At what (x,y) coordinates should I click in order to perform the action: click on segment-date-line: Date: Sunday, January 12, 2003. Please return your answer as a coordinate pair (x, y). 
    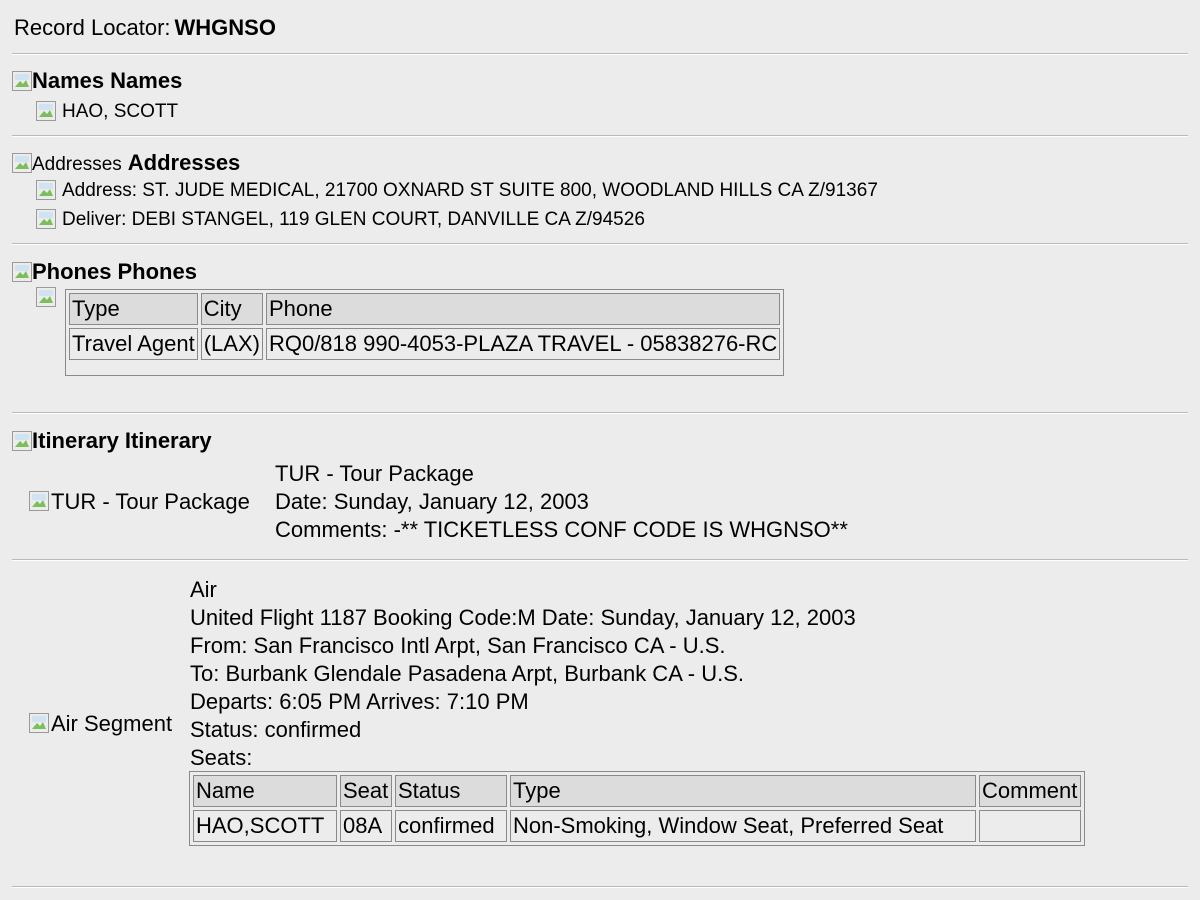
    Looking at the image, I should click on (432, 501).